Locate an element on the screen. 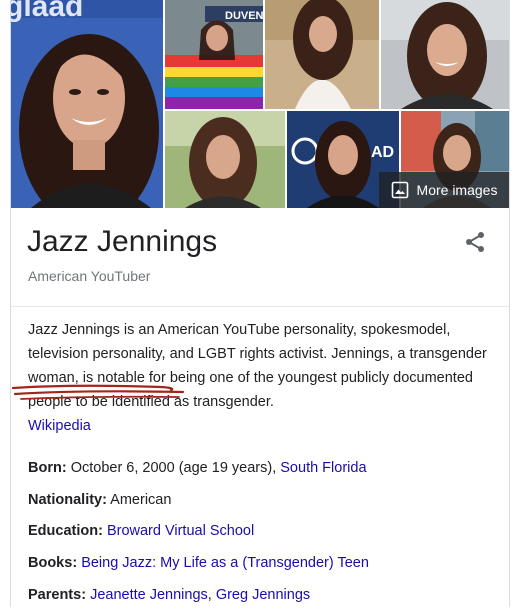  fact-value: American is located at coordinates (139, 499).